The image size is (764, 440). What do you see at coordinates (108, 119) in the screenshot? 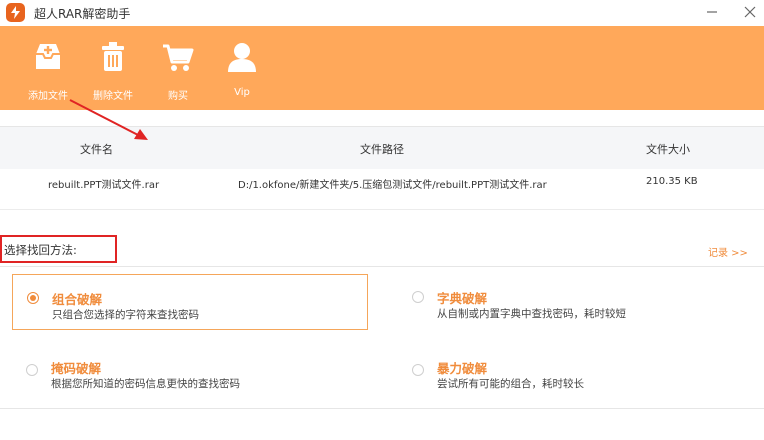
I see `annotation-arrow-icon` at bounding box center [108, 119].